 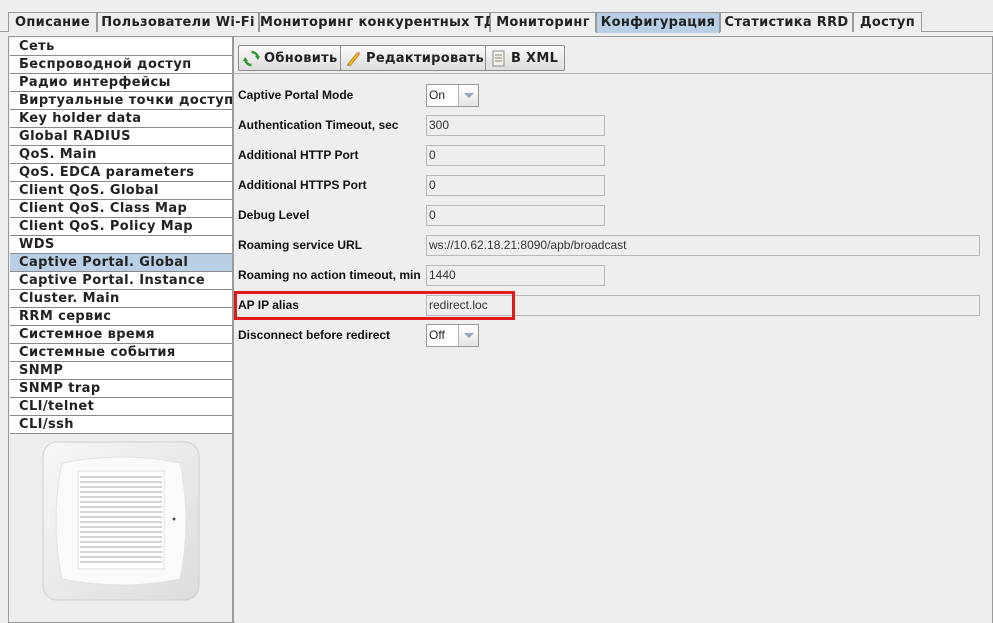 I want to click on access-point-device-image, so click(x=121, y=521).